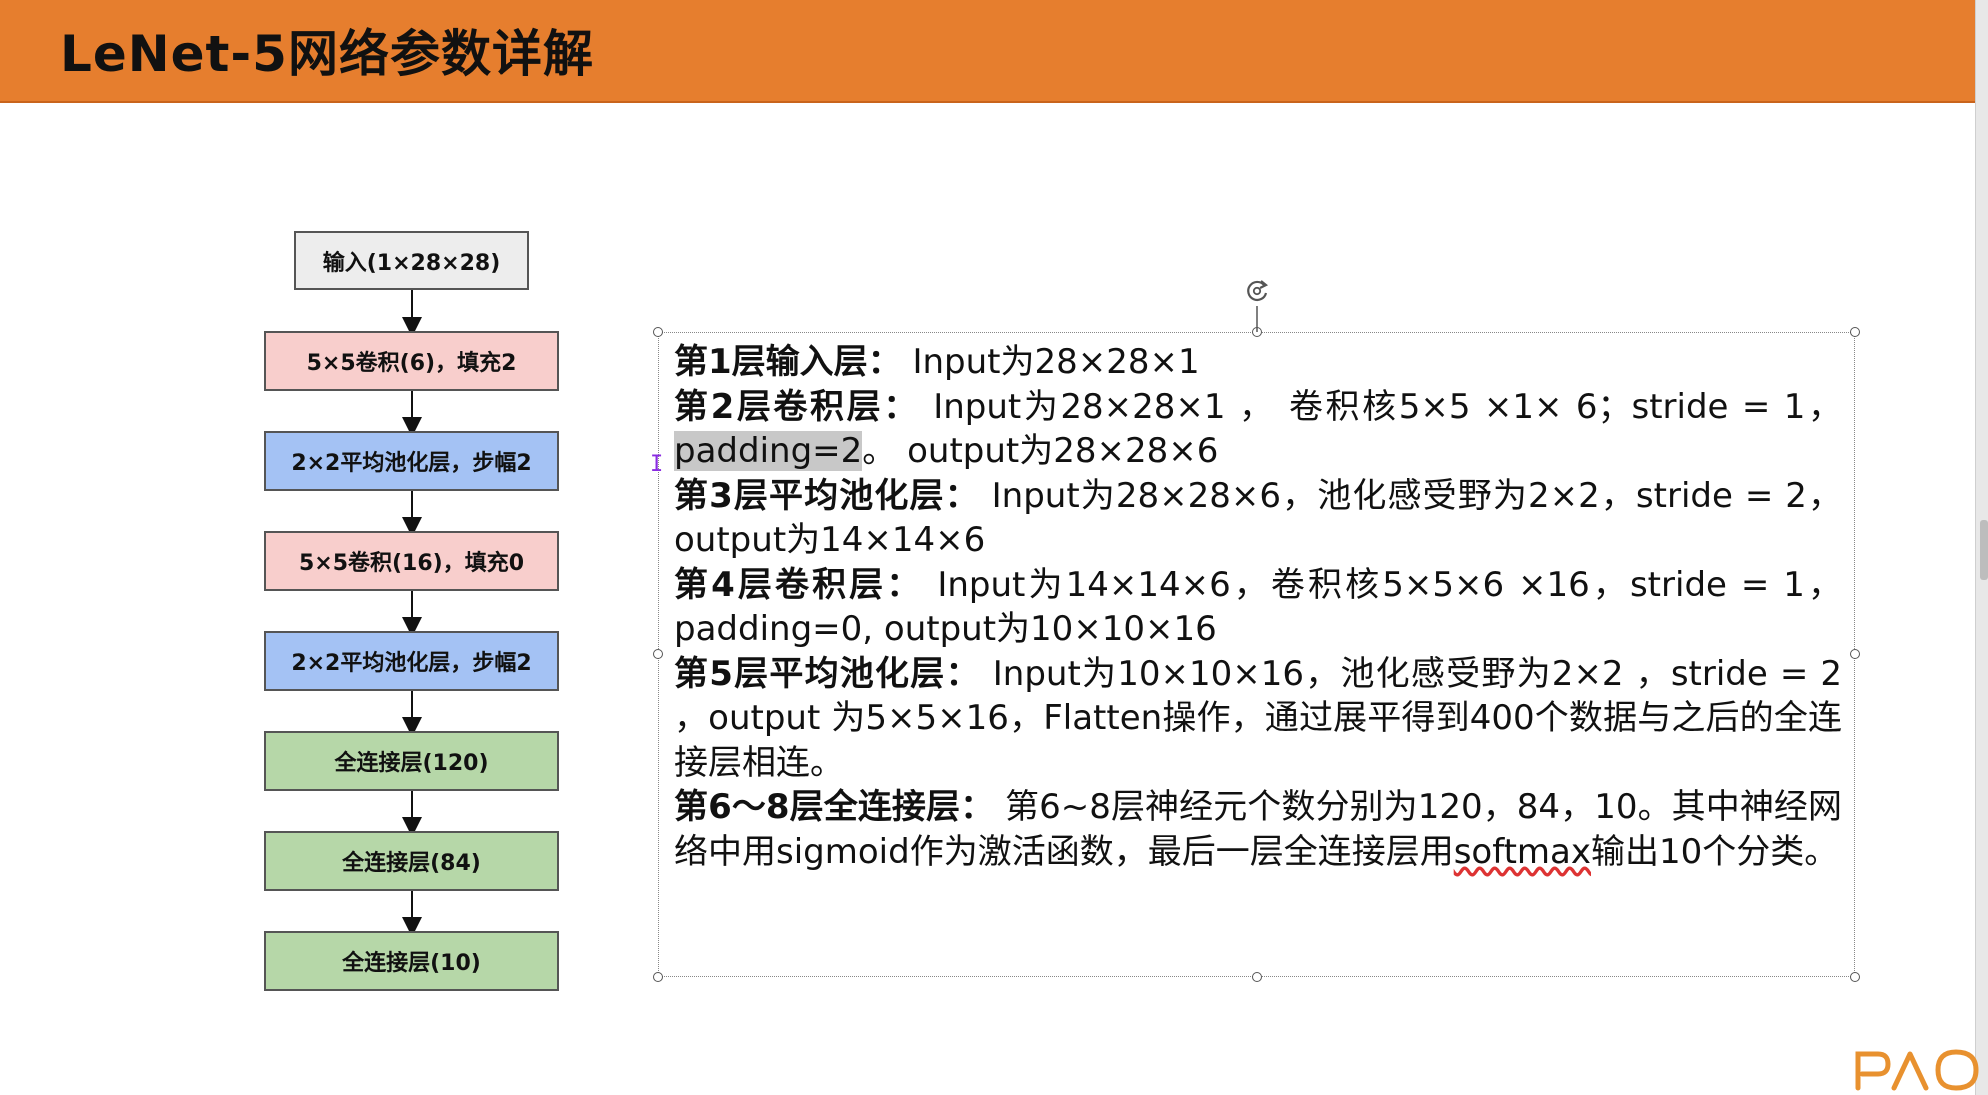  I want to click on spellcheck-word: softmax, so click(1522, 851).